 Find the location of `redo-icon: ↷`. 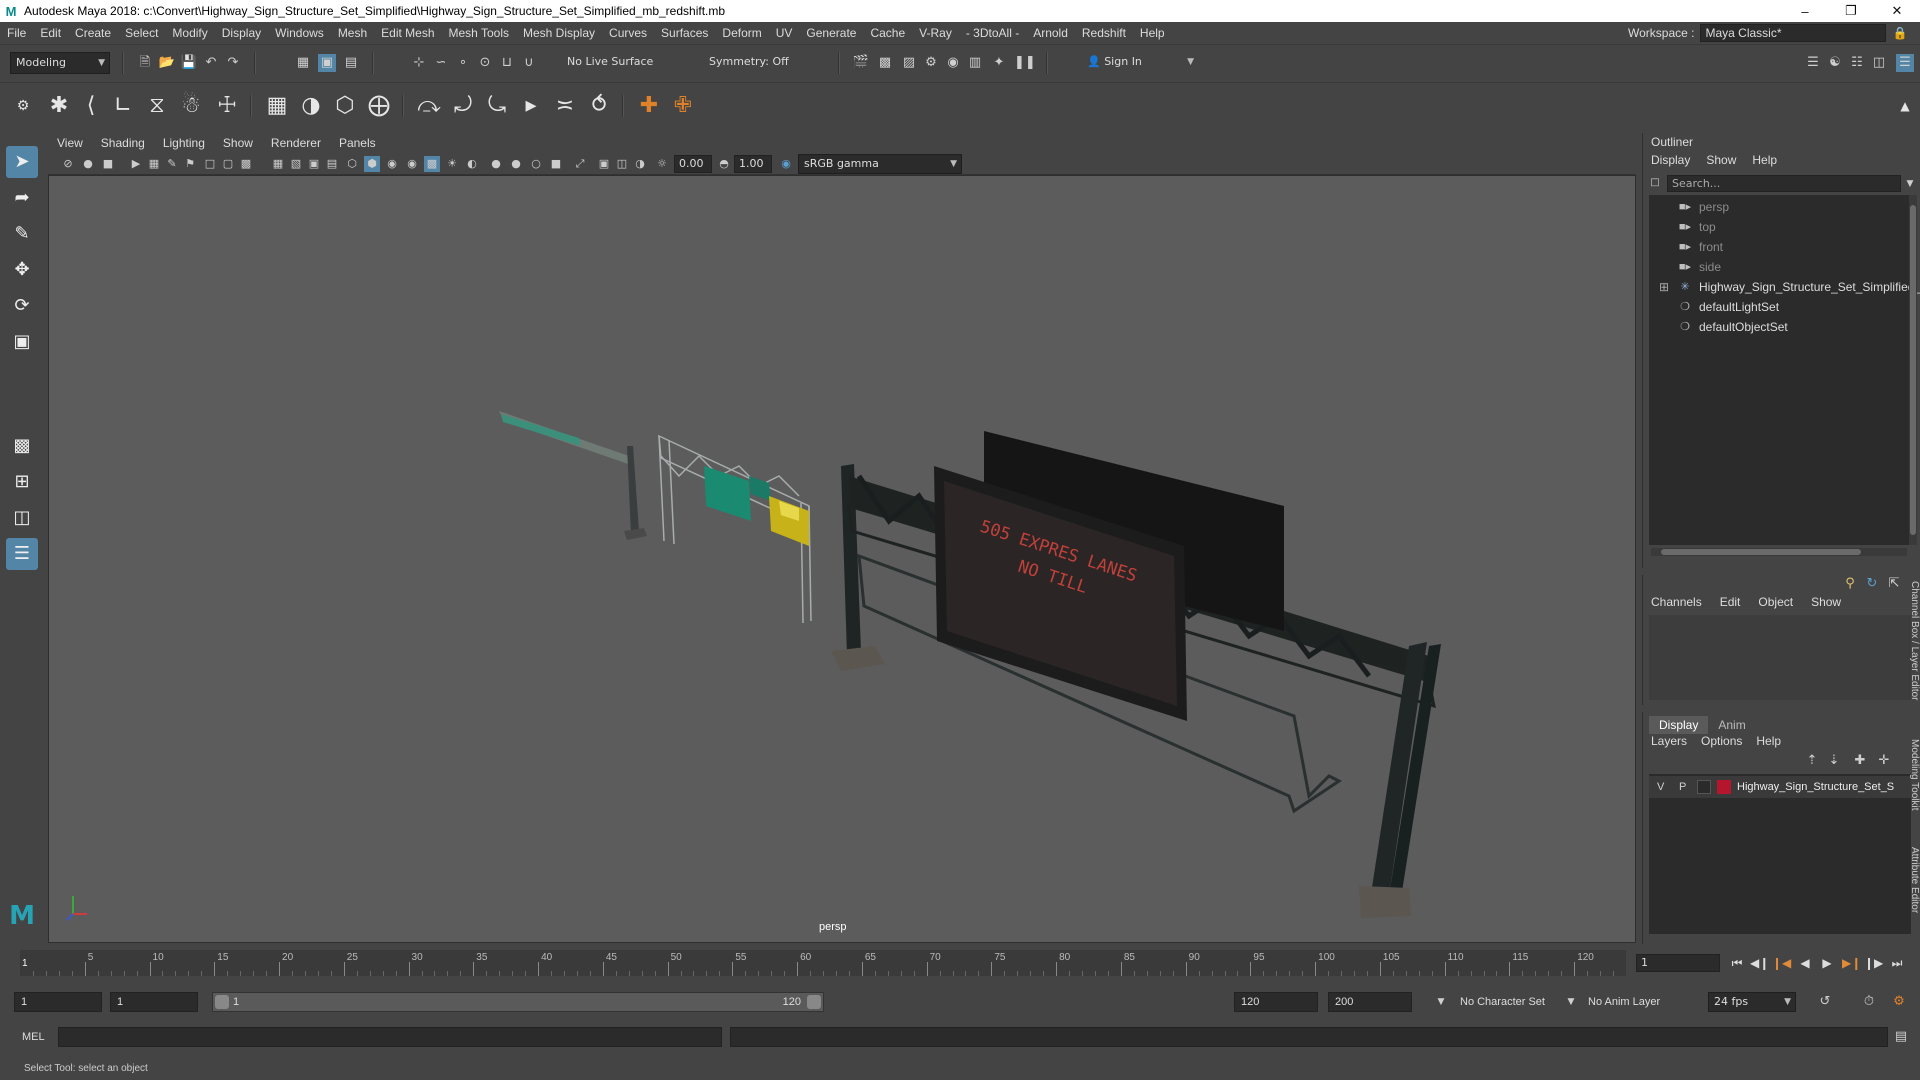

redo-icon: ↷ is located at coordinates (233, 63).